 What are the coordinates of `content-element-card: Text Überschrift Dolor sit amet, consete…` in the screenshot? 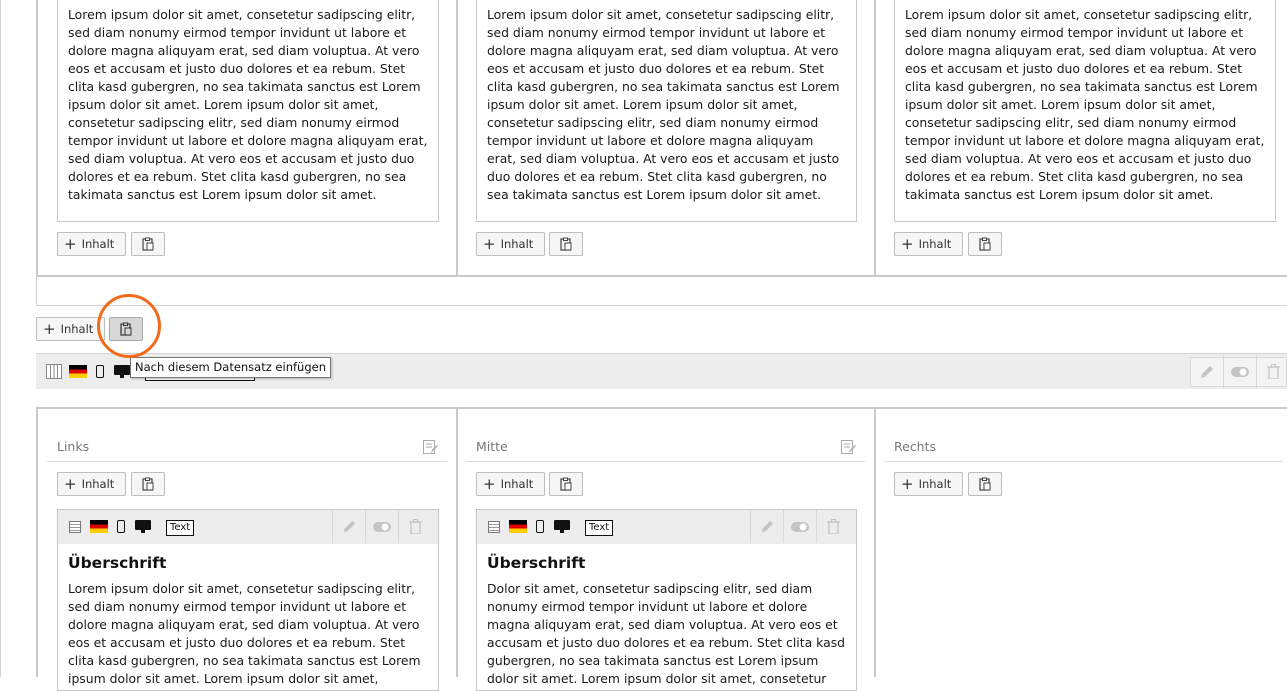 It's located at (666, 600).